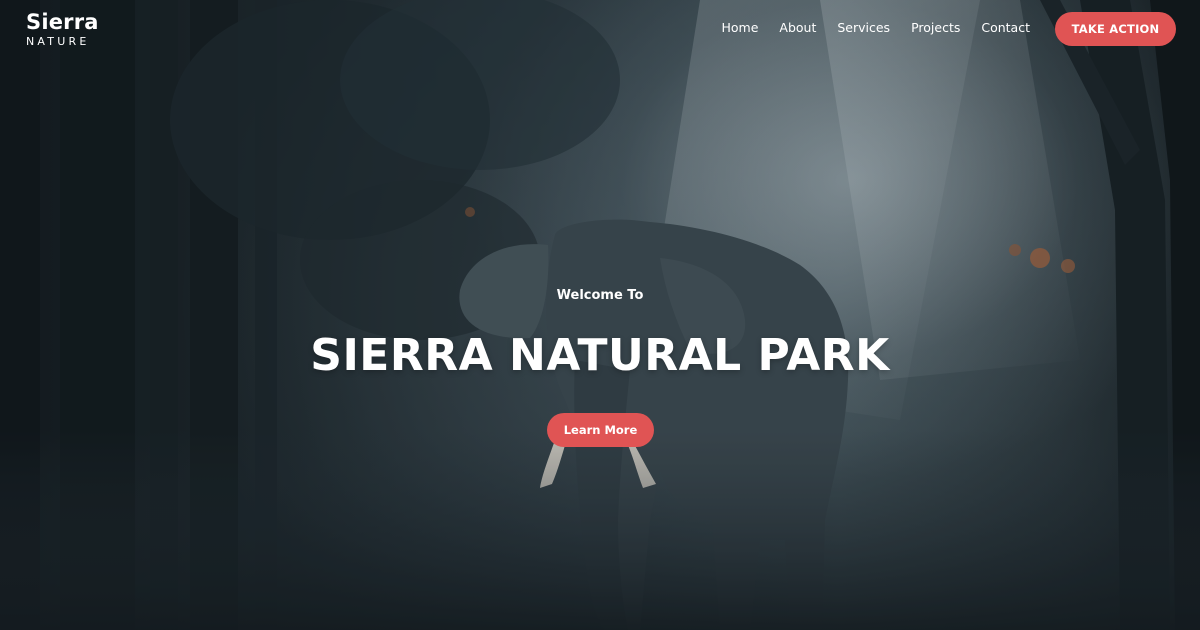 The height and width of the screenshot is (630, 1200). Describe the element at coordinates (935, 28) in the screenshot. I see `nav-link-projects: Projects` at that location.